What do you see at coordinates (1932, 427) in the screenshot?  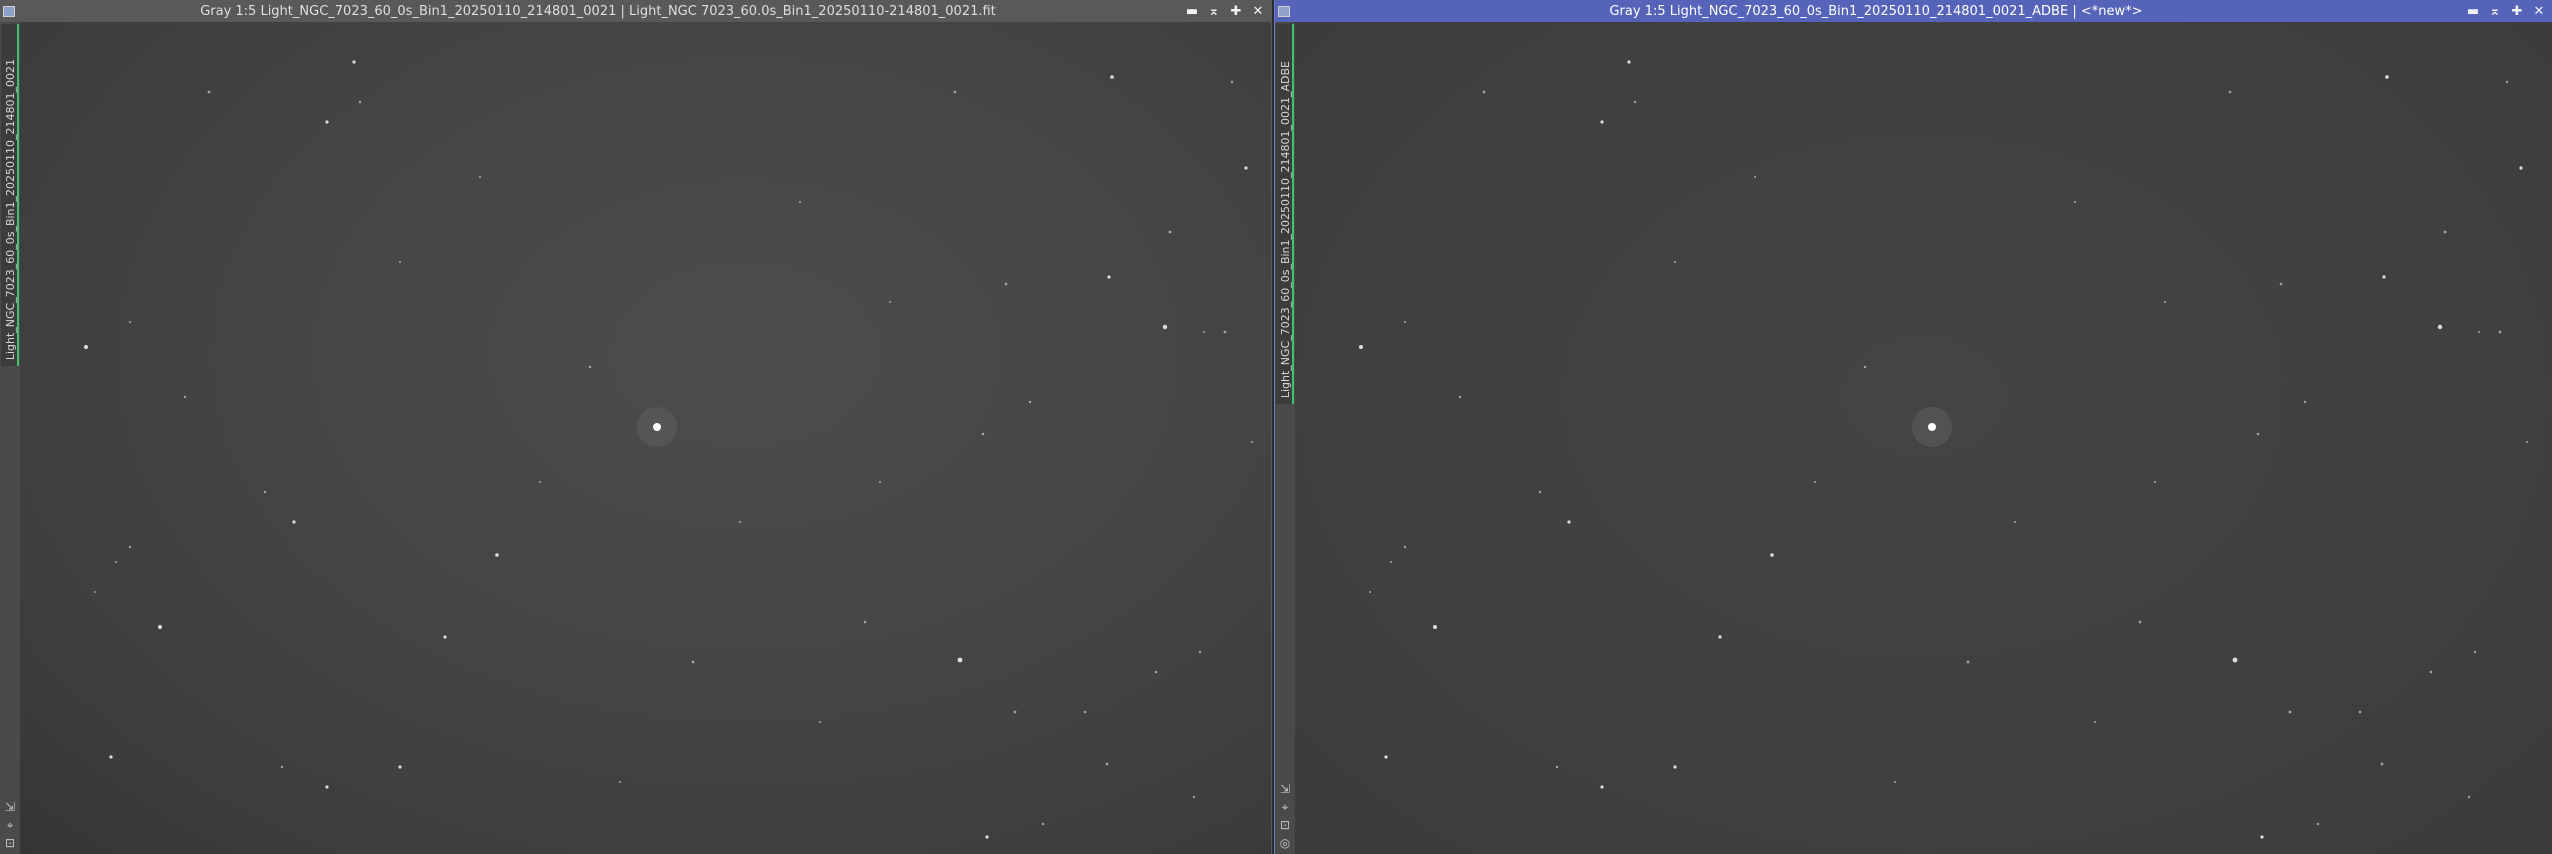 I see `central-star` at bounding box center [1932, 427].